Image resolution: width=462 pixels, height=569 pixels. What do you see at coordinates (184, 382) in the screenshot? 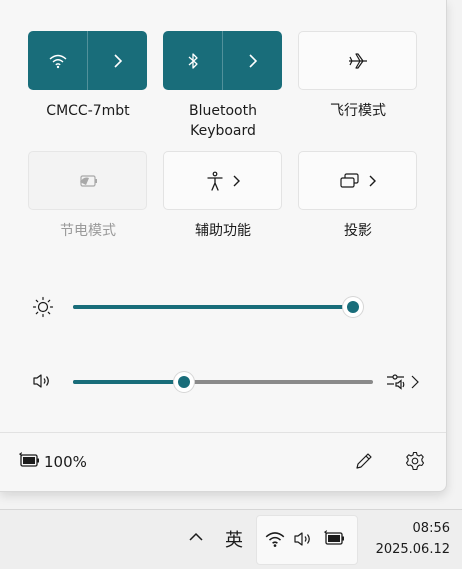
I see `volume-thumb` at bounding box center [184, 382].